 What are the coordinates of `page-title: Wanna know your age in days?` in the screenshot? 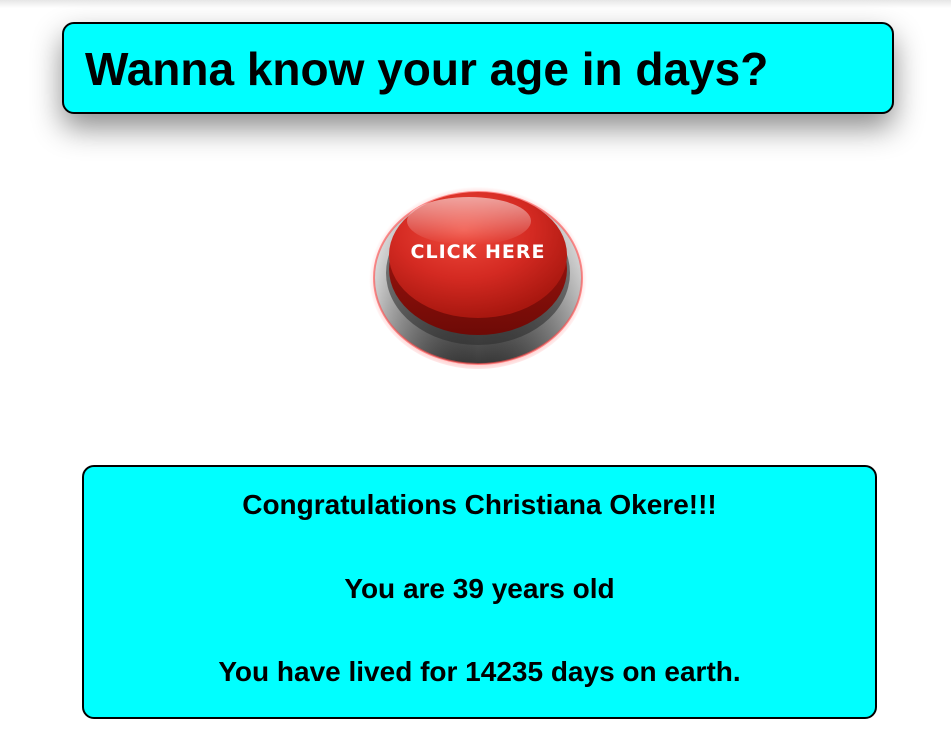 It's located at (427, 69).